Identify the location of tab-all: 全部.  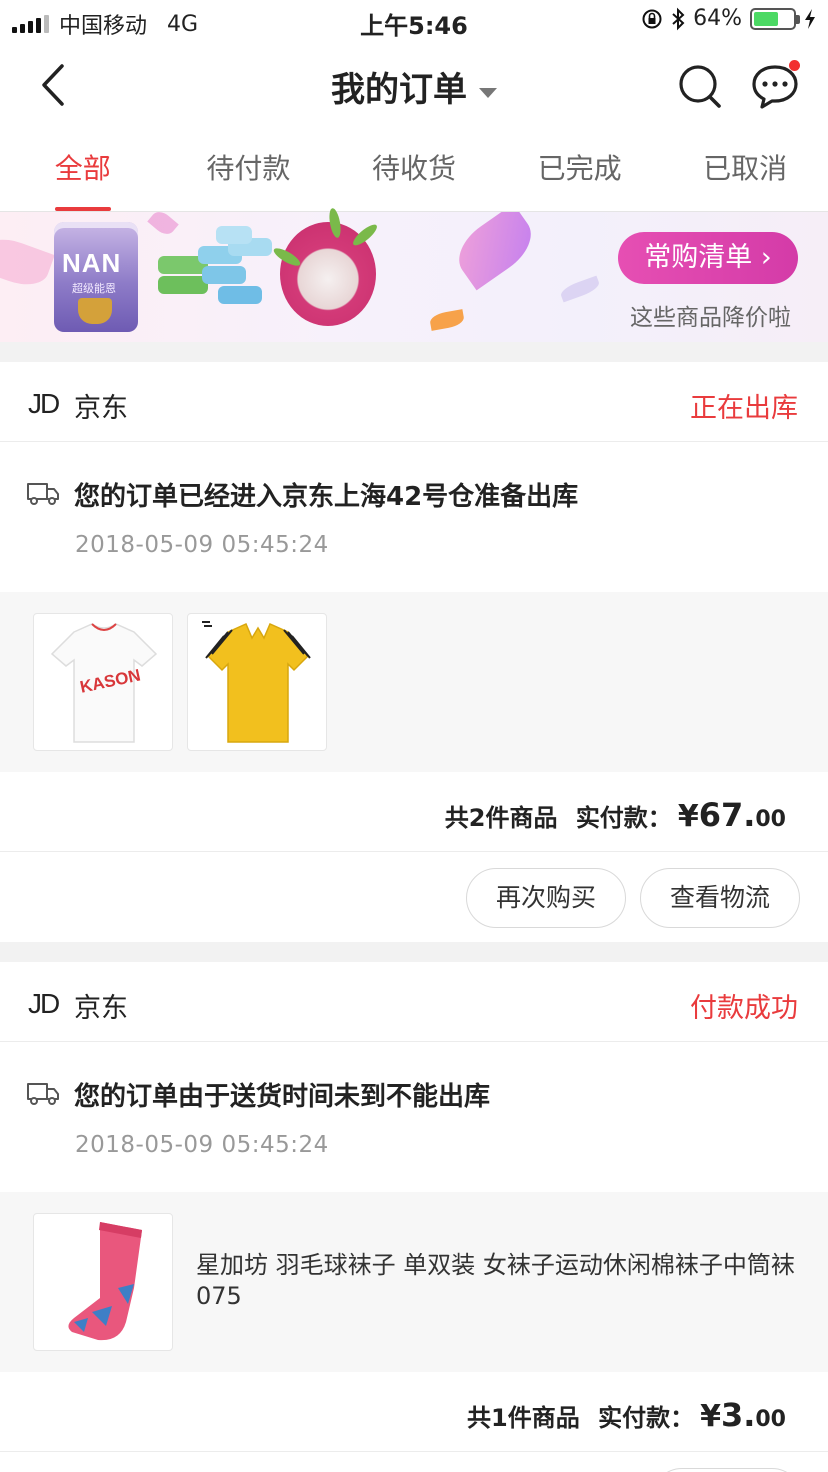
(83, 168).